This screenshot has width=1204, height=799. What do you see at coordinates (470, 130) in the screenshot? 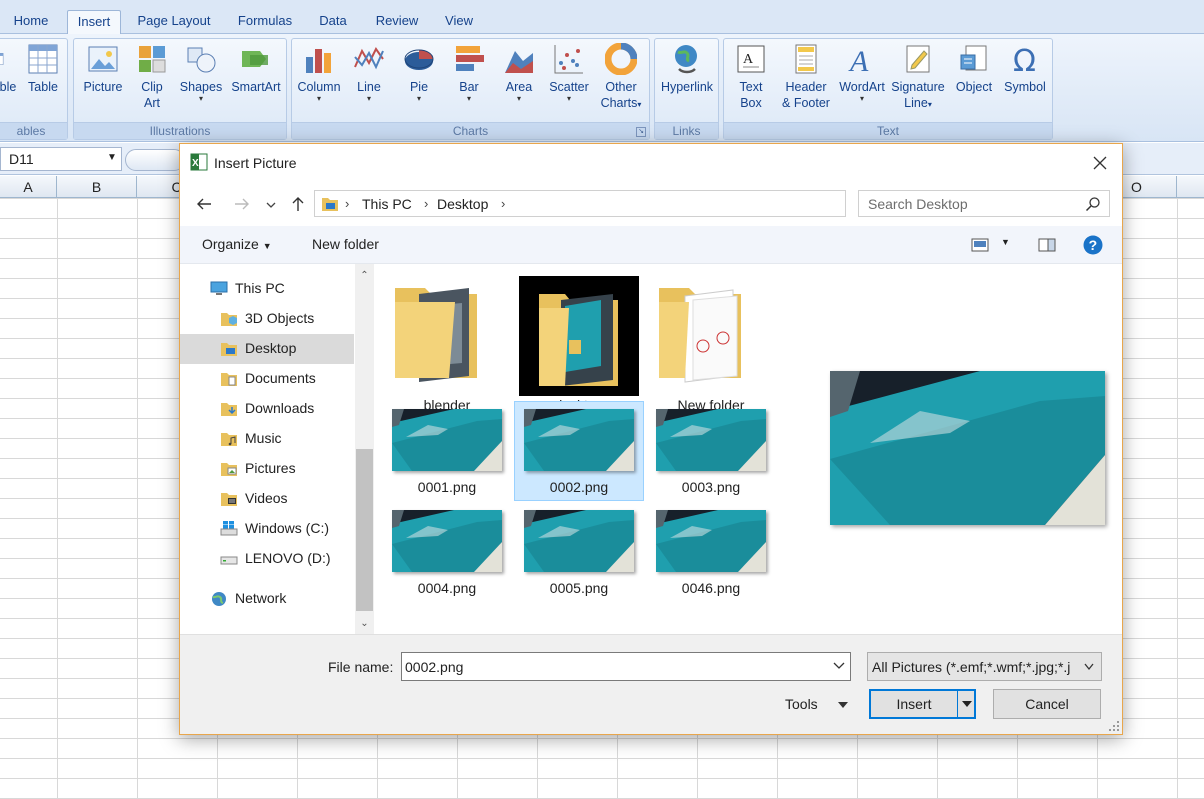
I see `group-label-charts: Charts` at bounding box center [470, 130].